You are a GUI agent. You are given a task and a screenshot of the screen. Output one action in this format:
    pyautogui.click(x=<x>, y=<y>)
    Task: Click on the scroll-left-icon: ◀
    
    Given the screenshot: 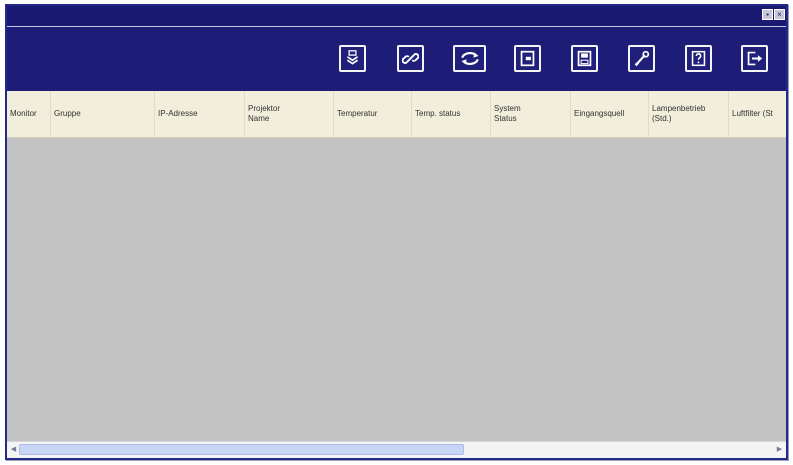 What is the action you would take?
    pyautogui.click(x=13, y=449)
    